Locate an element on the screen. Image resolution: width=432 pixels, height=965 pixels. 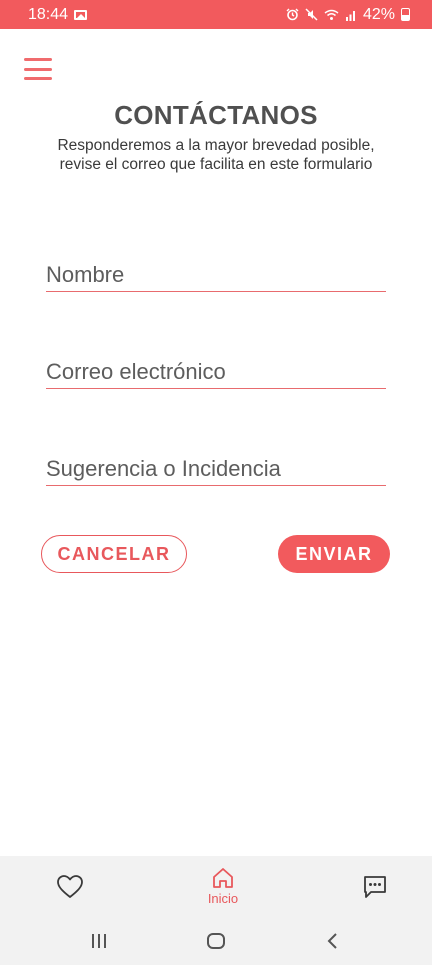
chat-icon is located at coordinates (375, 886).